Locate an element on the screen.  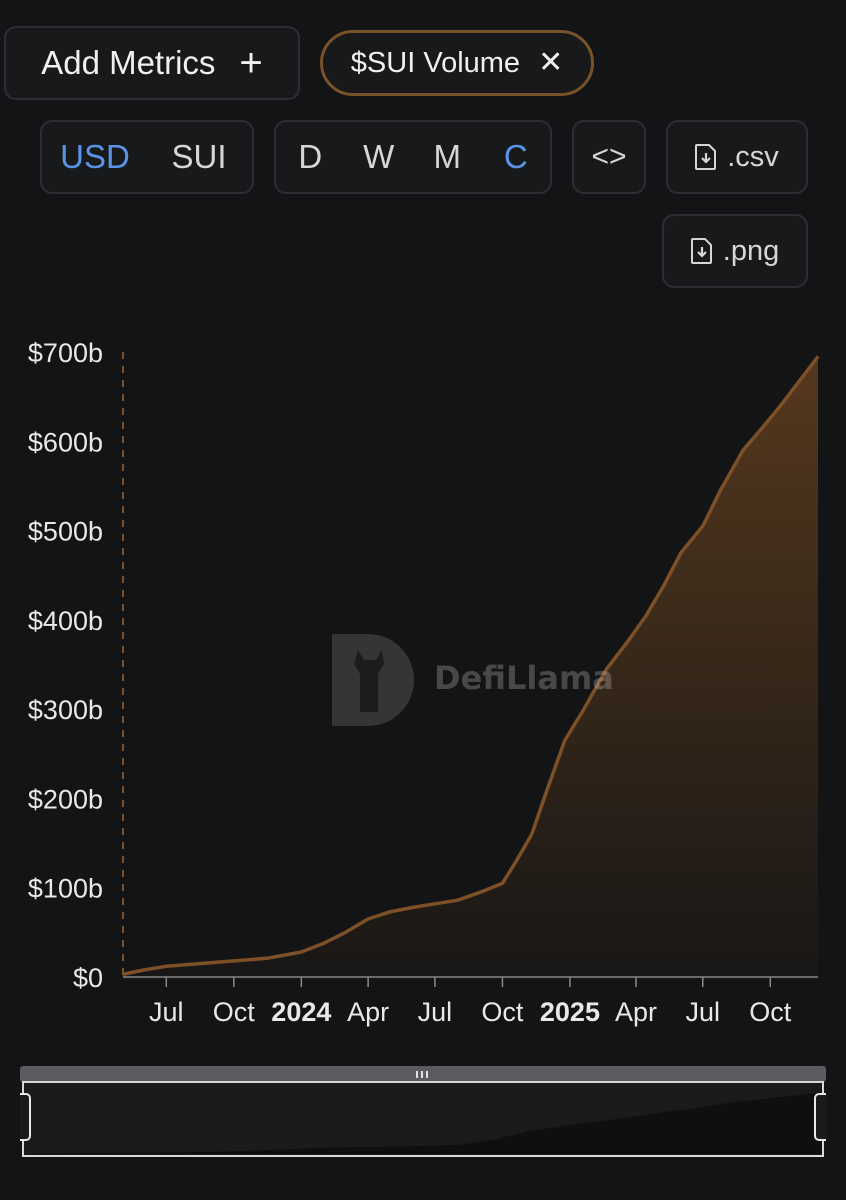
range-slider is located at coordinates (423, 1112).